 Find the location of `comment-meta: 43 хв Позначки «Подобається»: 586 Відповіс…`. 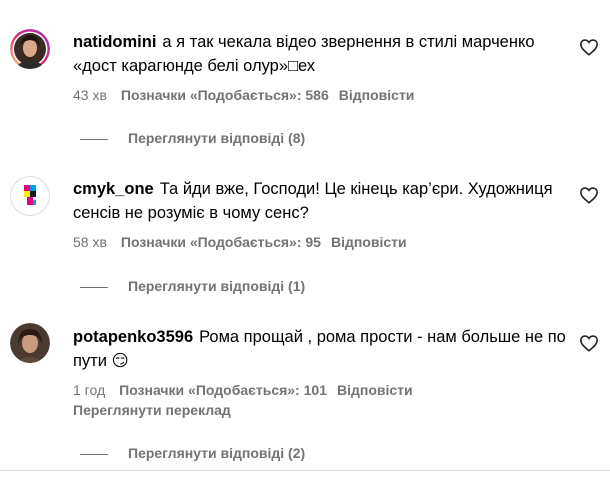

comment-meta: 43 хв Позначки «Подобається»: 586 Відповіс… is located at coordinates (243, 95).